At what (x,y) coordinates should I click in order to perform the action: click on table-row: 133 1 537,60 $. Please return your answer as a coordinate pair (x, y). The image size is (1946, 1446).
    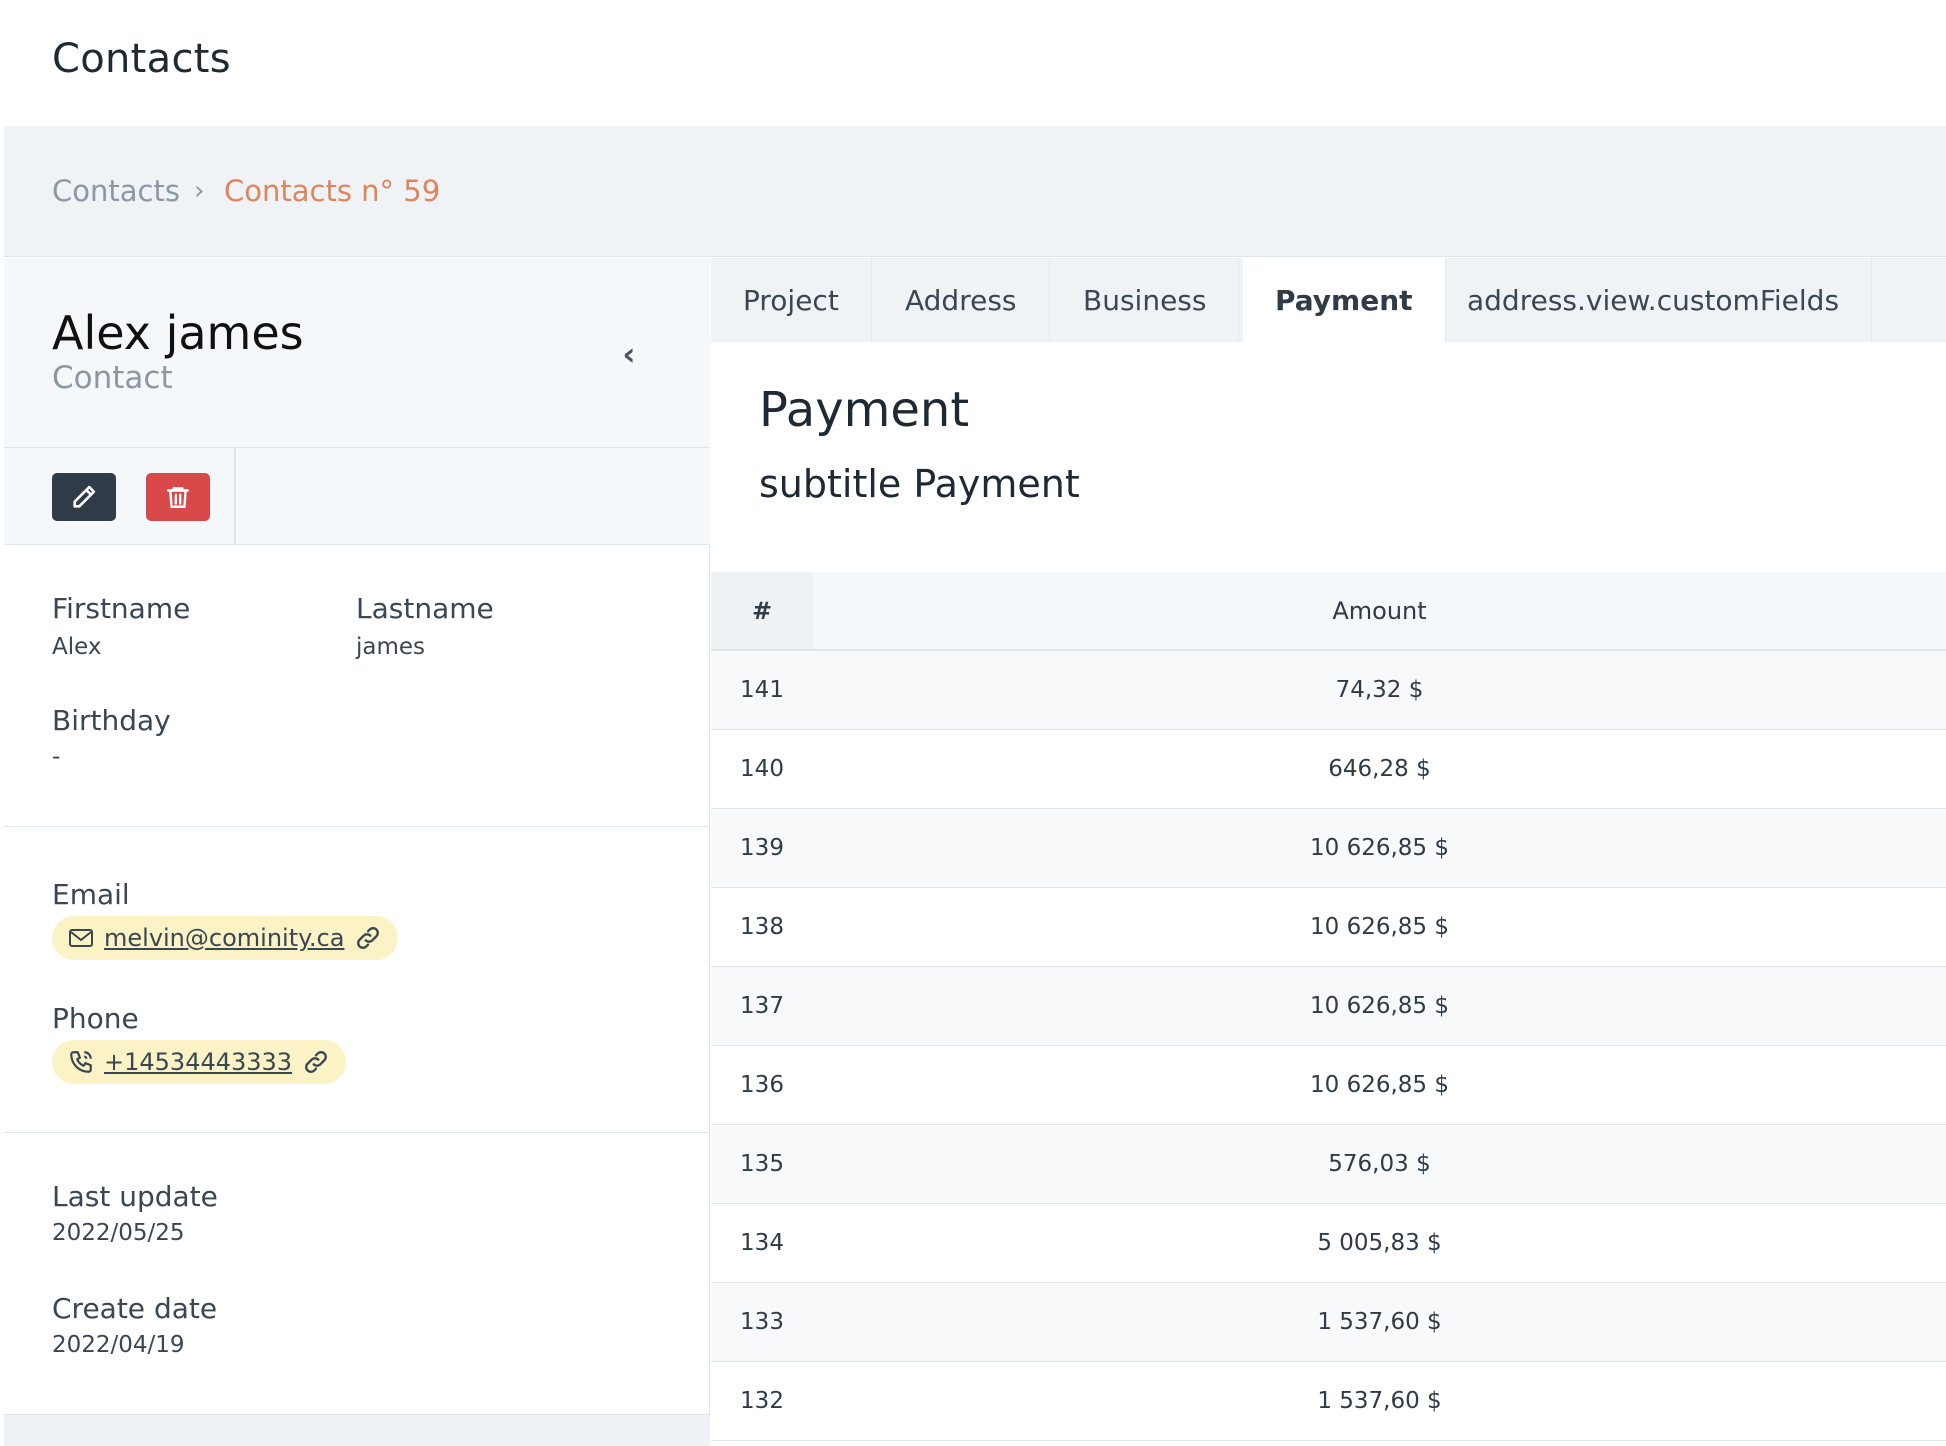
    Looking at the image, I should click on (1328, 1322).